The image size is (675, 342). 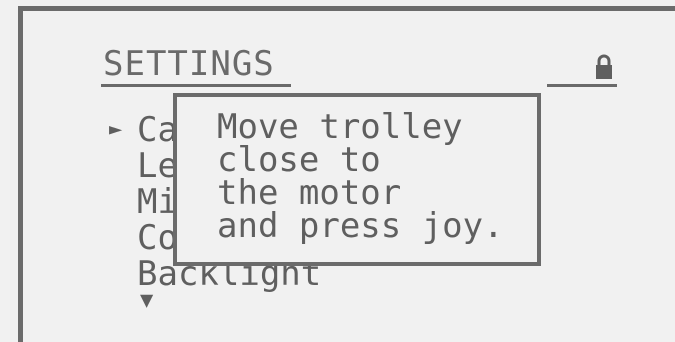 What do you see at coordinates (604, 66) in the screenshot?
I see `lock-icon` at bounding box center [604, 66].